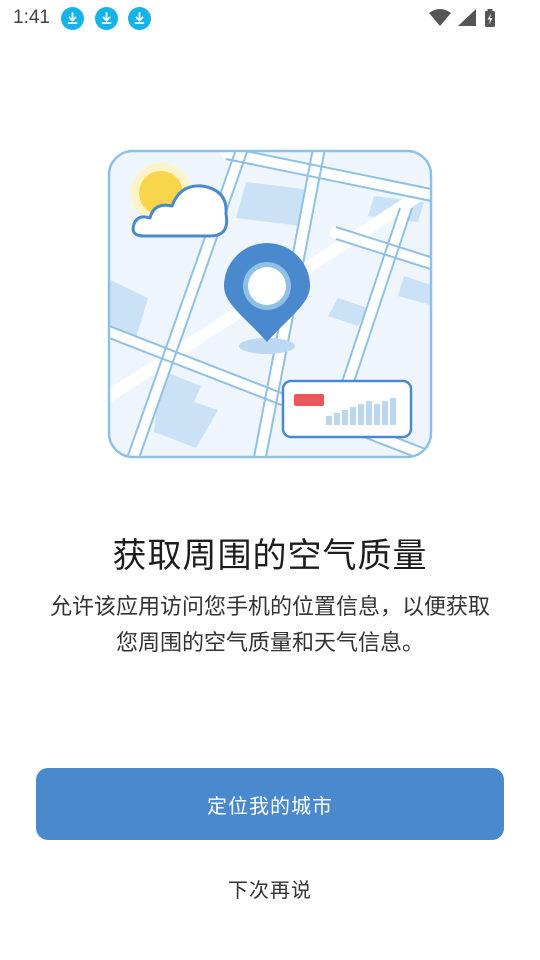 This screenshot has height=960, width=540. Describe the element at coordinates (440, 17) in the screenshot. I see `wifi-icon` at that location.